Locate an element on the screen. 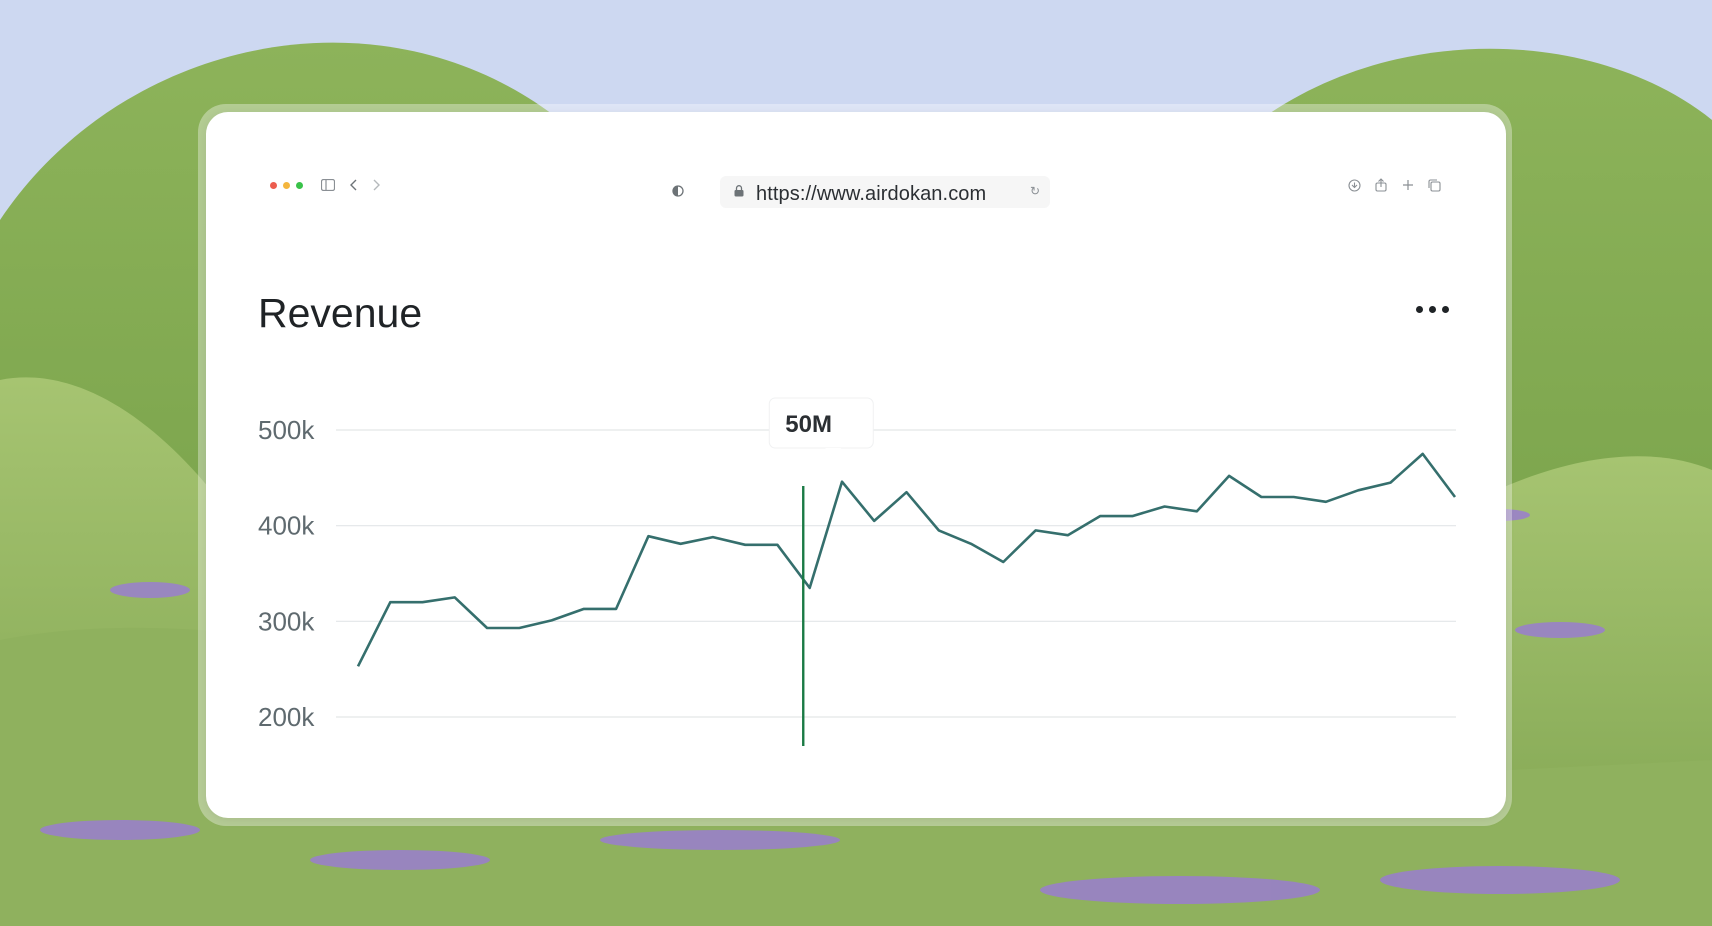  y-tick-label: 200k is located at coordinates (286, 717).